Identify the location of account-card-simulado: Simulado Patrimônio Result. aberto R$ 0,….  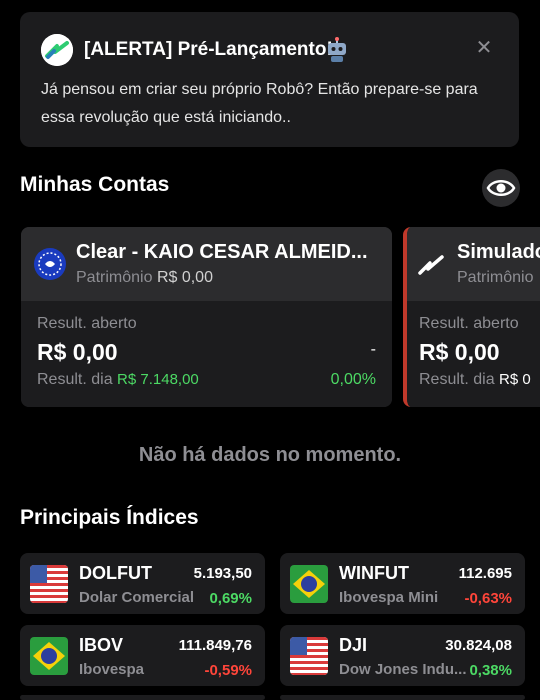
(471, 317).